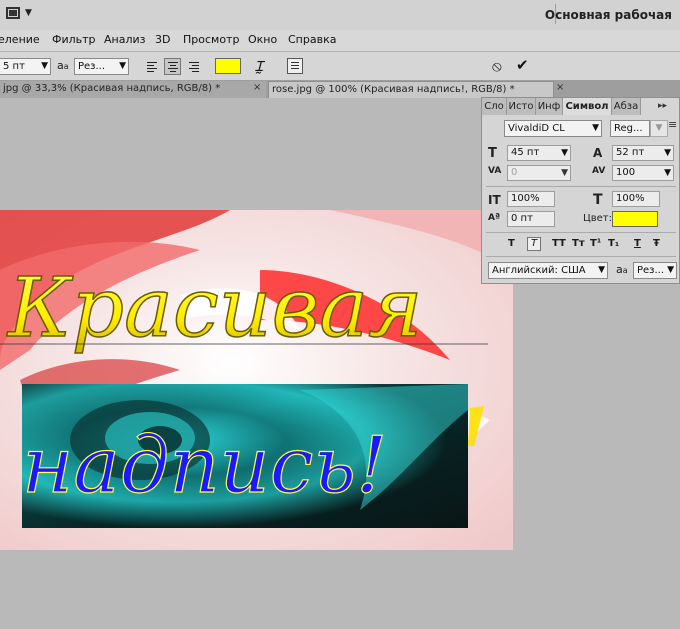  What do you see at coordinates (172, 66) in the screenshot?
I see `align-center-button` at bounding box center [172, 66].